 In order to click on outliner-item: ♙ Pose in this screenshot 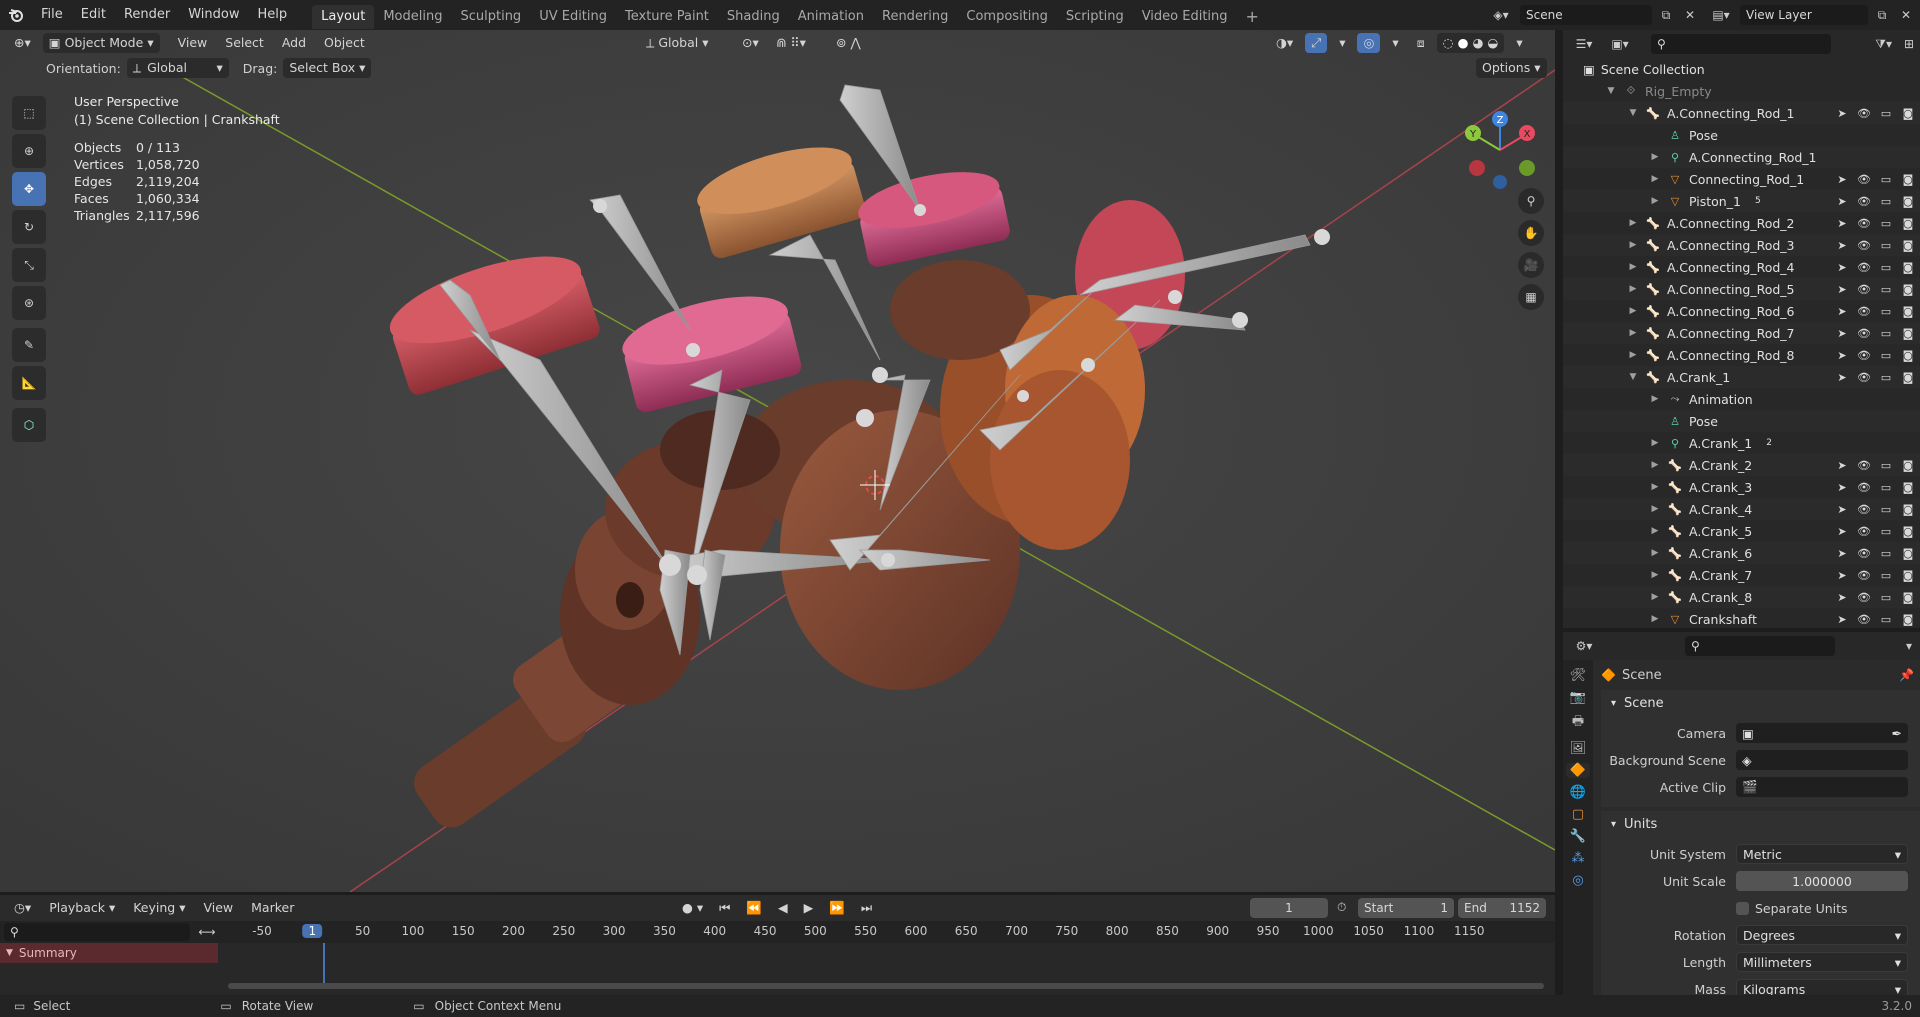, I will do `click(1741, 135)`.